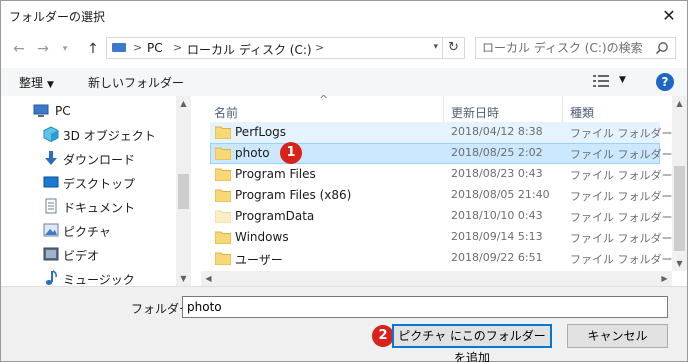  I want to click on nav-item-documents: ドキュメント, so click(88, 206).